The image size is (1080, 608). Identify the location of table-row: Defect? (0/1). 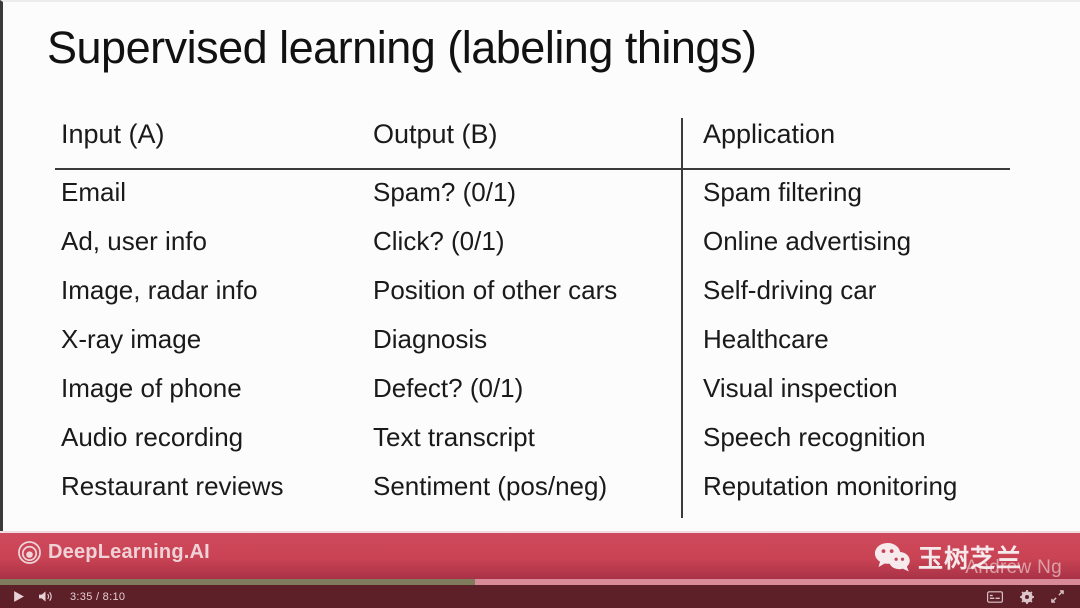
(448, 388).